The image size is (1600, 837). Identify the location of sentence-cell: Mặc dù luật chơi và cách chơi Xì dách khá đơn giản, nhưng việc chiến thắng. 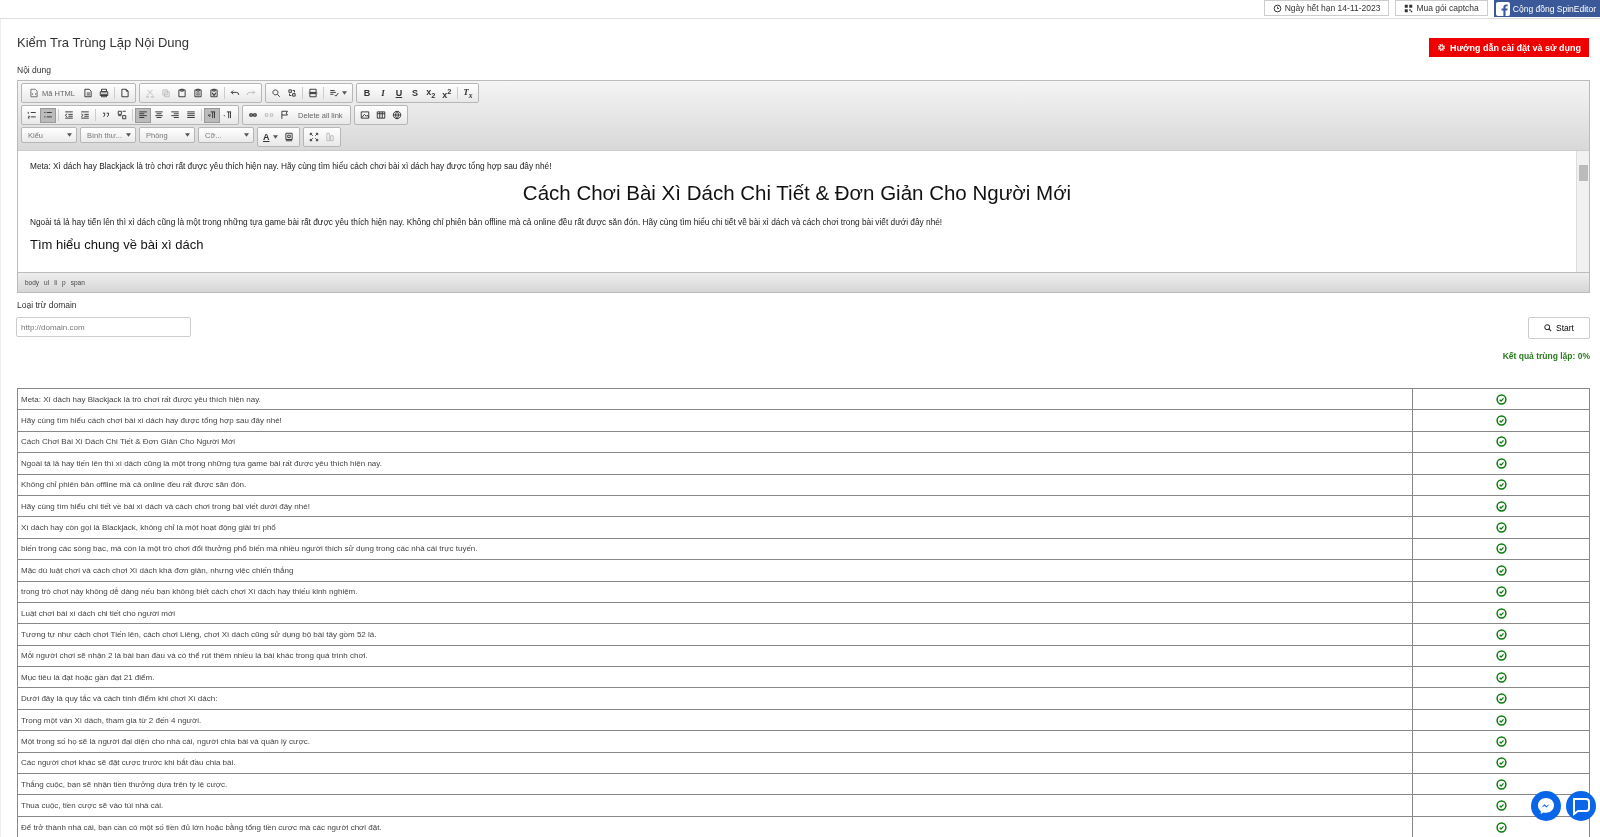
(715, 570).